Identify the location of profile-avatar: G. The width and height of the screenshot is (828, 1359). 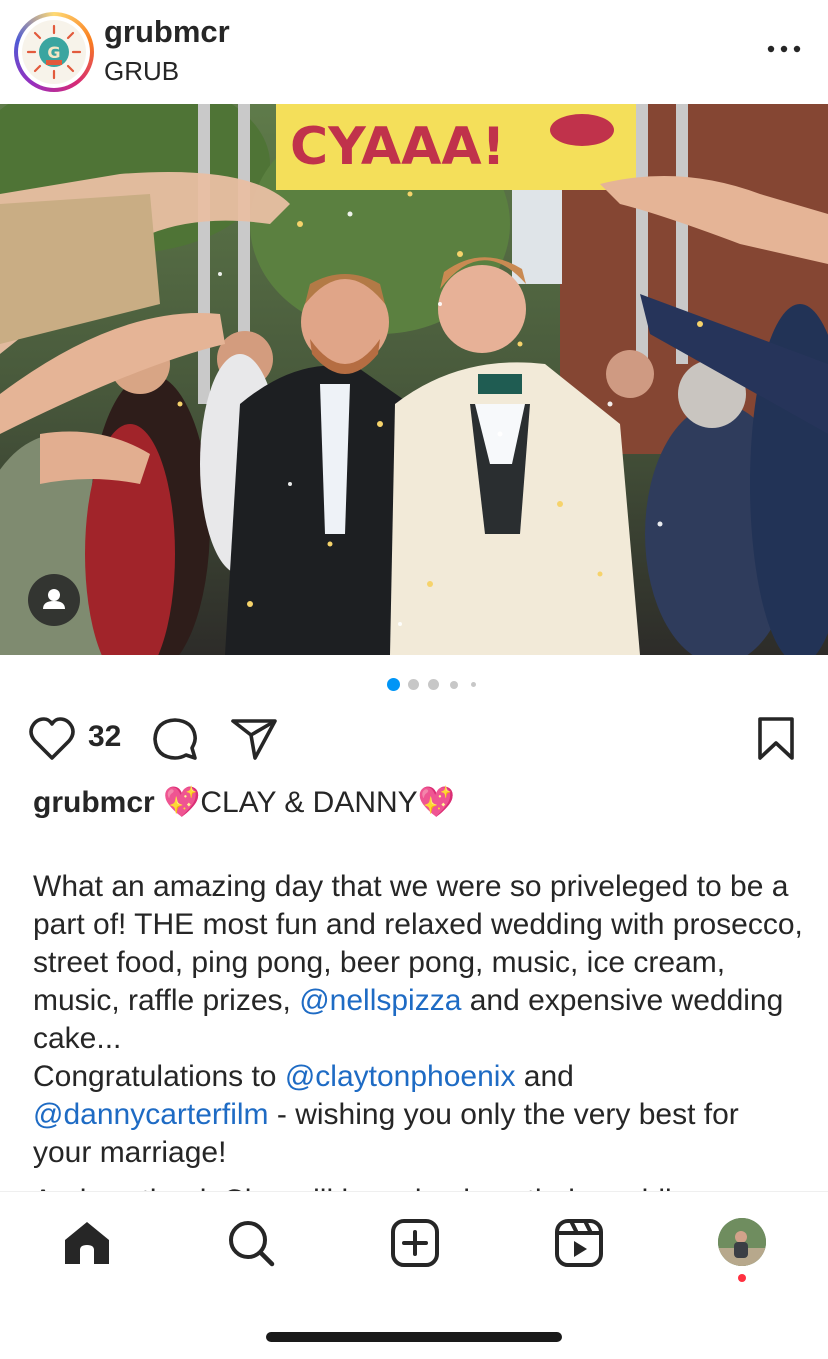
(54, 52).